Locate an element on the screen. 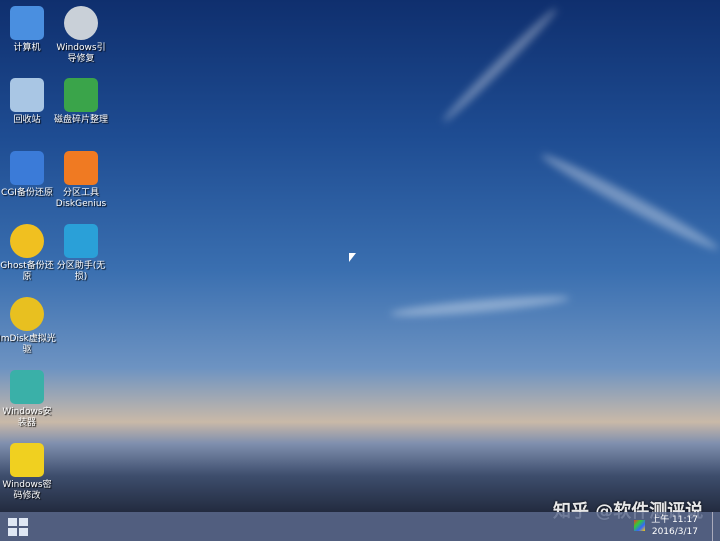 This screenshot has height=541, width=720. desktop-icon: Windows引导修复 is located at coordinates (81, 35).